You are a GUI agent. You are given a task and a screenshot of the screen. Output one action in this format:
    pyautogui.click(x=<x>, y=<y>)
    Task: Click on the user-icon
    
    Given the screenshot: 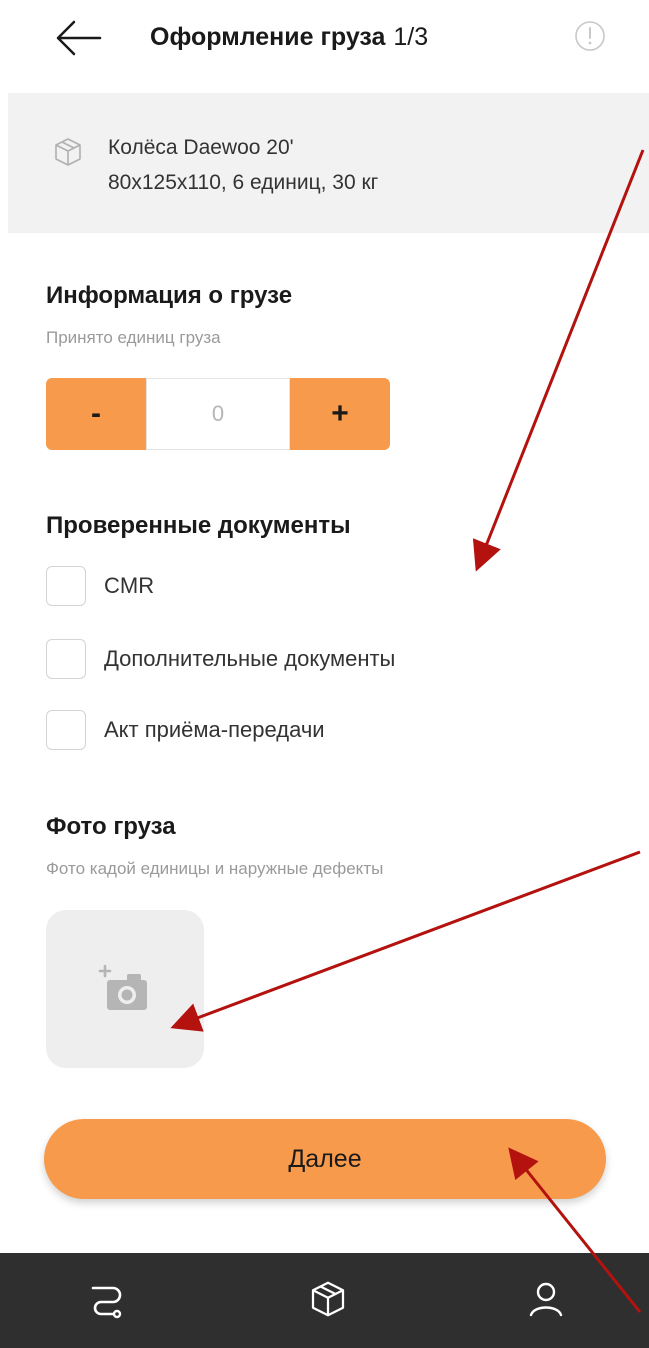 What is the action you would take?
    pyautogui.click(x=546, y=1299)
    